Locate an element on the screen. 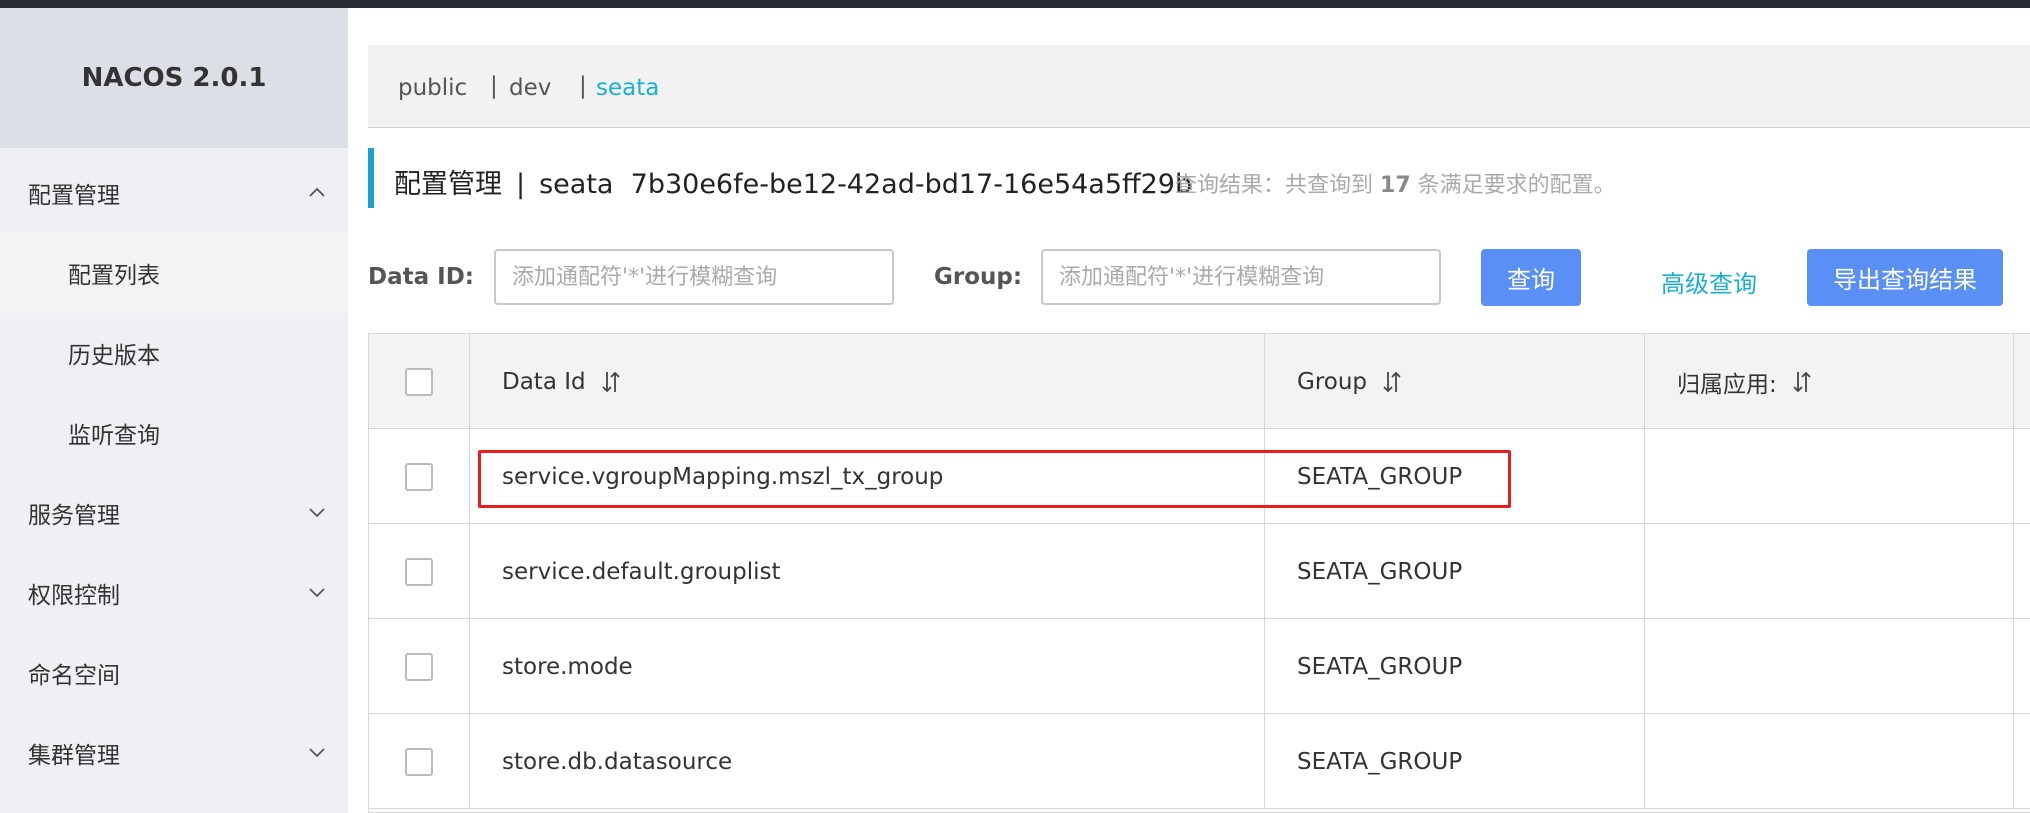  sidebar-item-label: 权限控制 is located at coordinates (74, 596).